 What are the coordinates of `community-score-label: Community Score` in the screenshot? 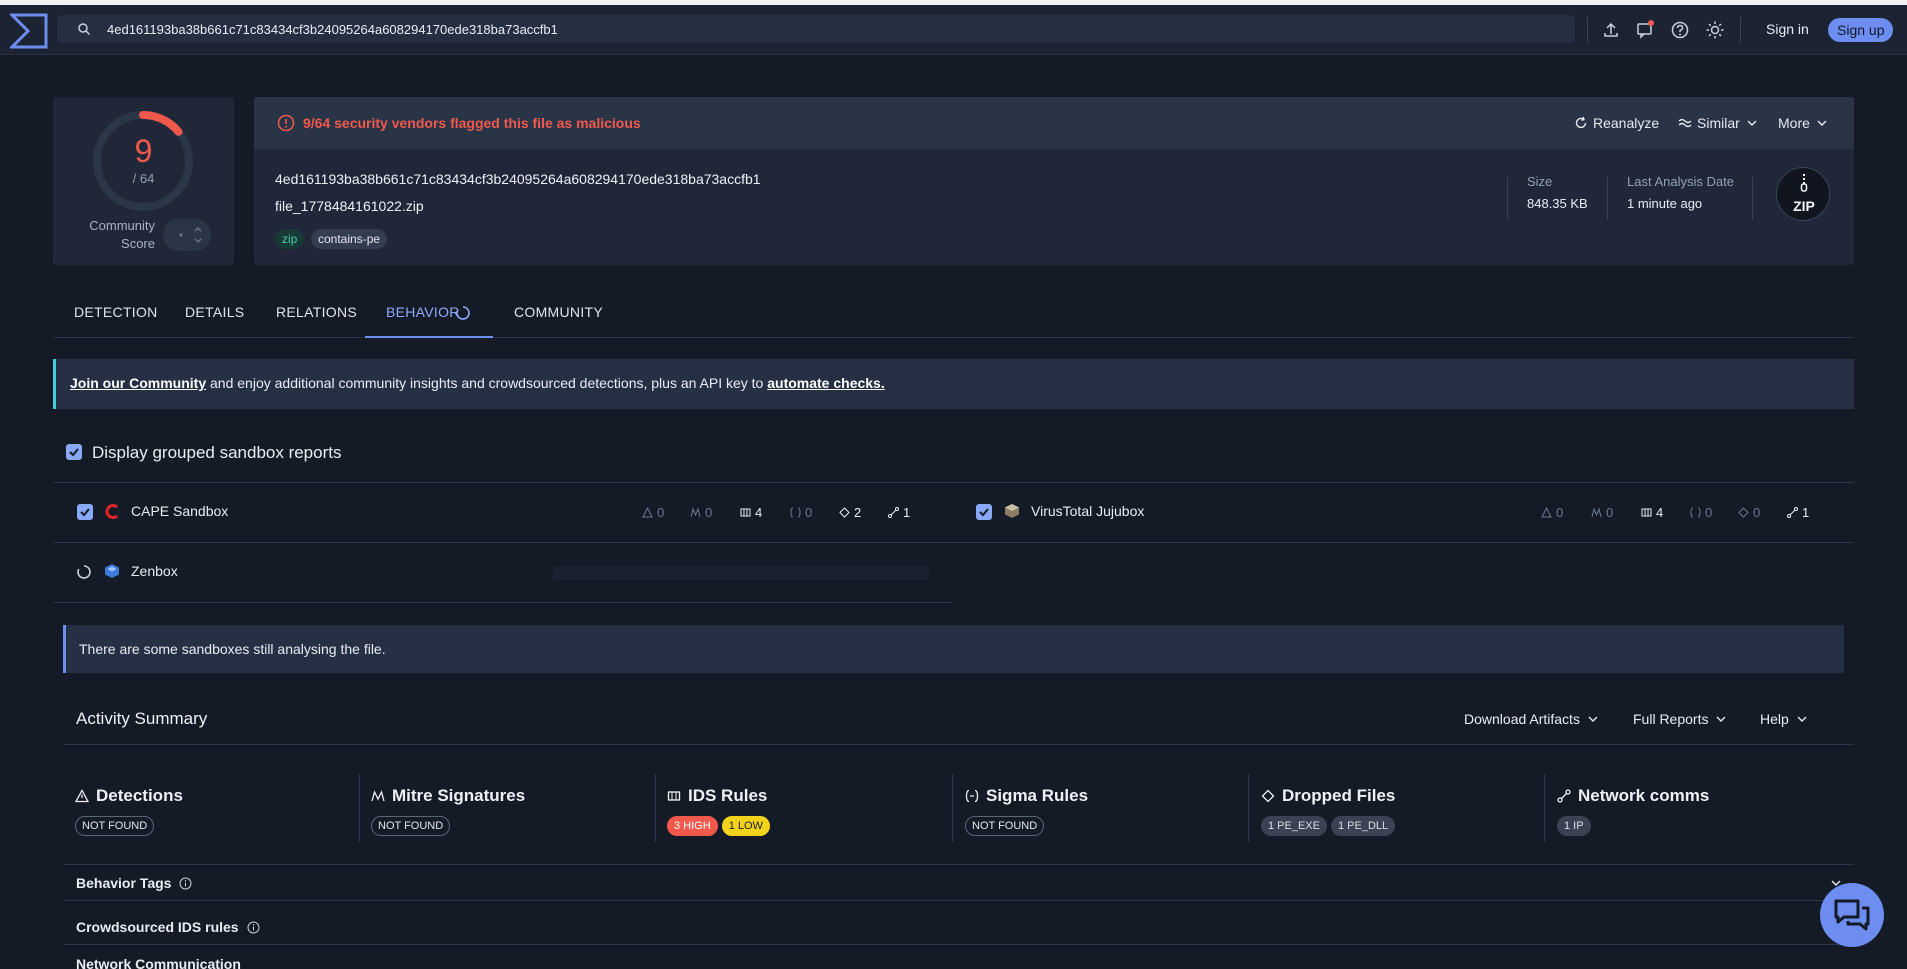 It's located at (122, 234).